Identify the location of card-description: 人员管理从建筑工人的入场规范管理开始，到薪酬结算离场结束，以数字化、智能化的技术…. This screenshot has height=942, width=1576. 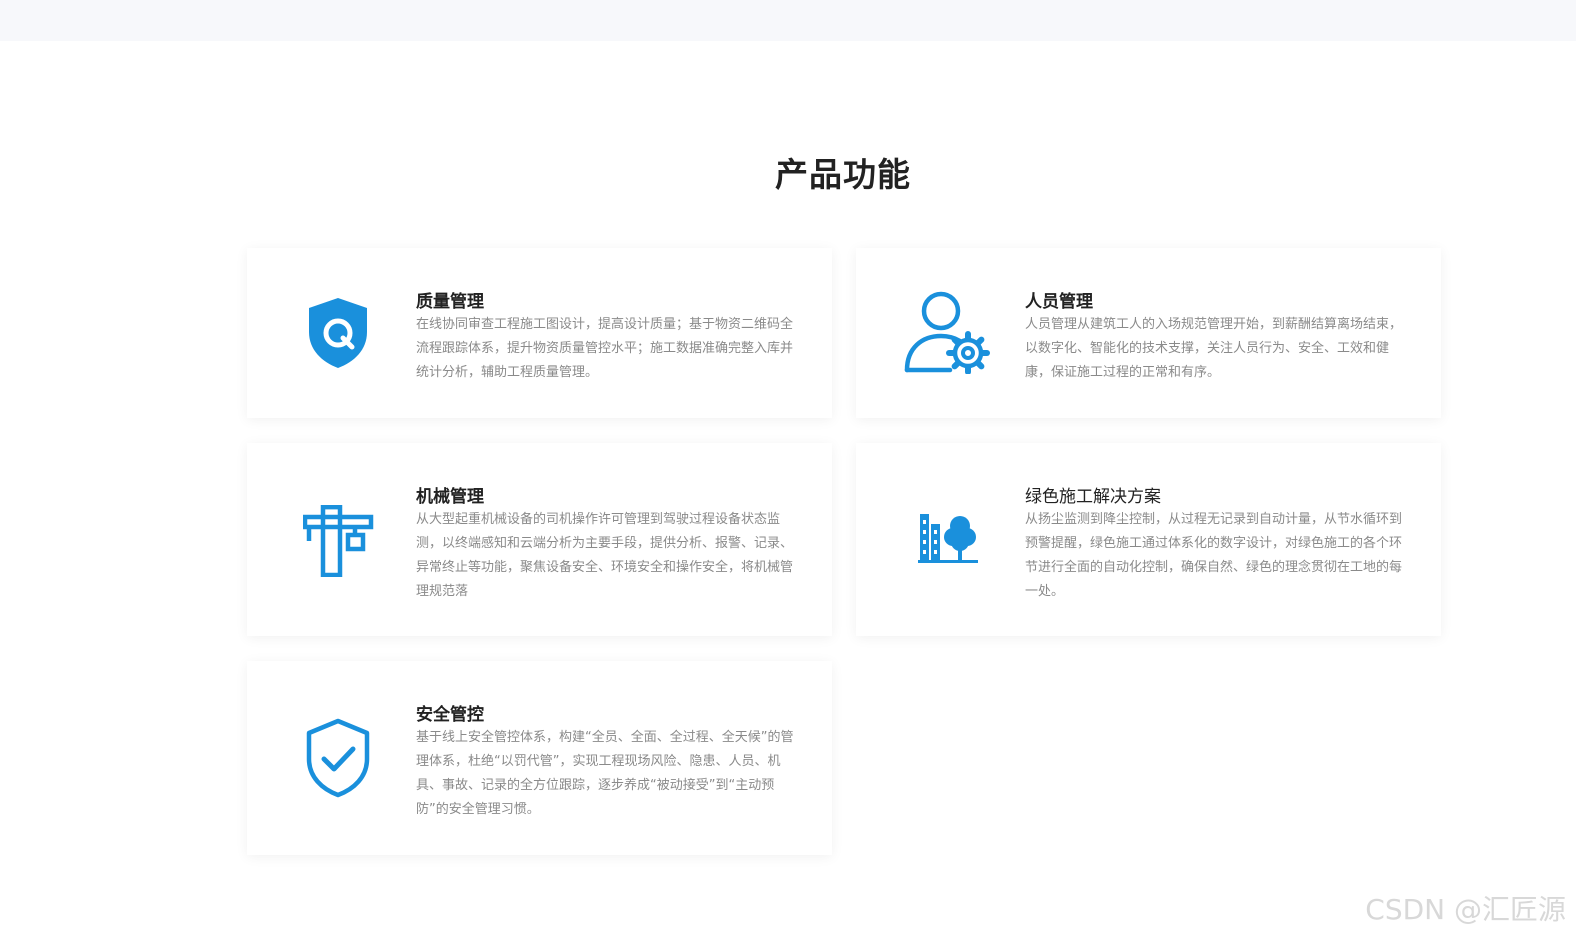
(1214, 348).